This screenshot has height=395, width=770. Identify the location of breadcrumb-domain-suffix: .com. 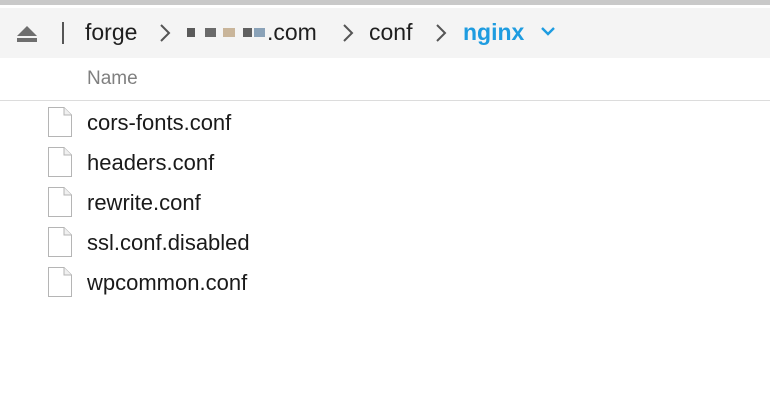
(292, 32).